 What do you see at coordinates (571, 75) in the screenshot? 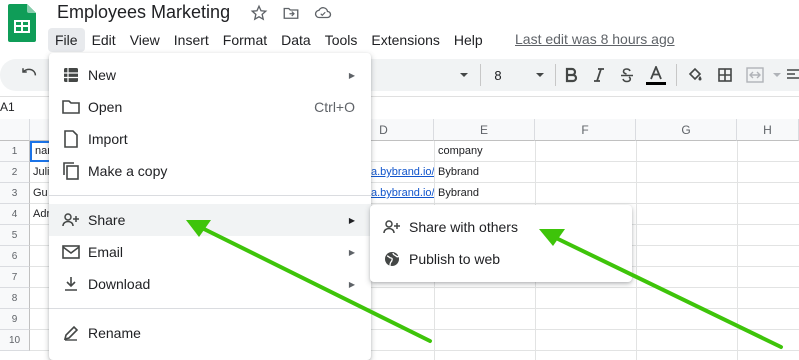
I see `bold-icon` at bounding box center [571, 75].